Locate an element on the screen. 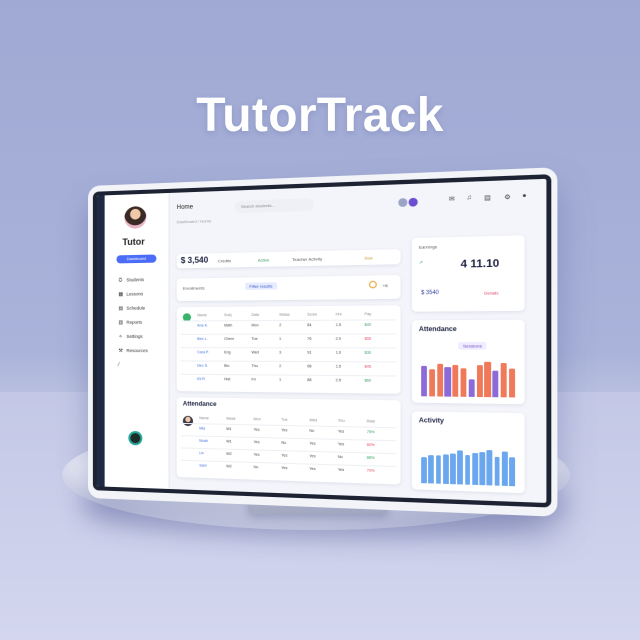  table-cell: $40 is located at coordinates (368, 325).